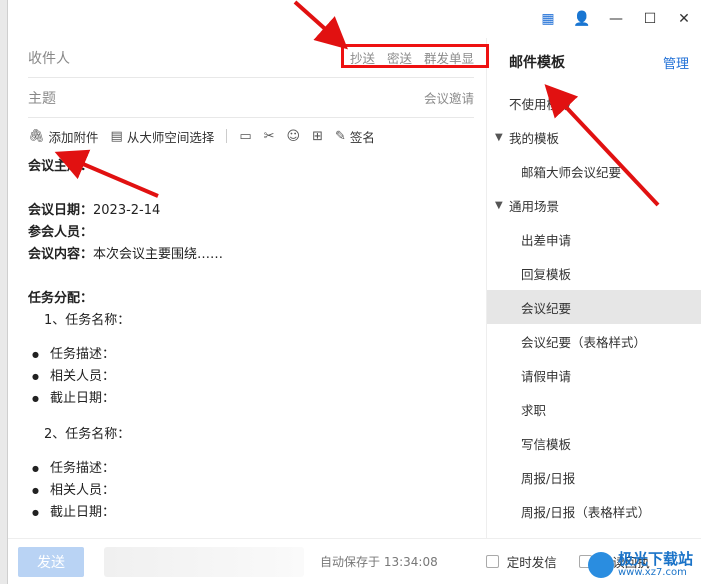 This screenshot has height=584, width=701. I want to click on title-bar: ▦ 👤 — ☐ ✕, so click(611, 19).